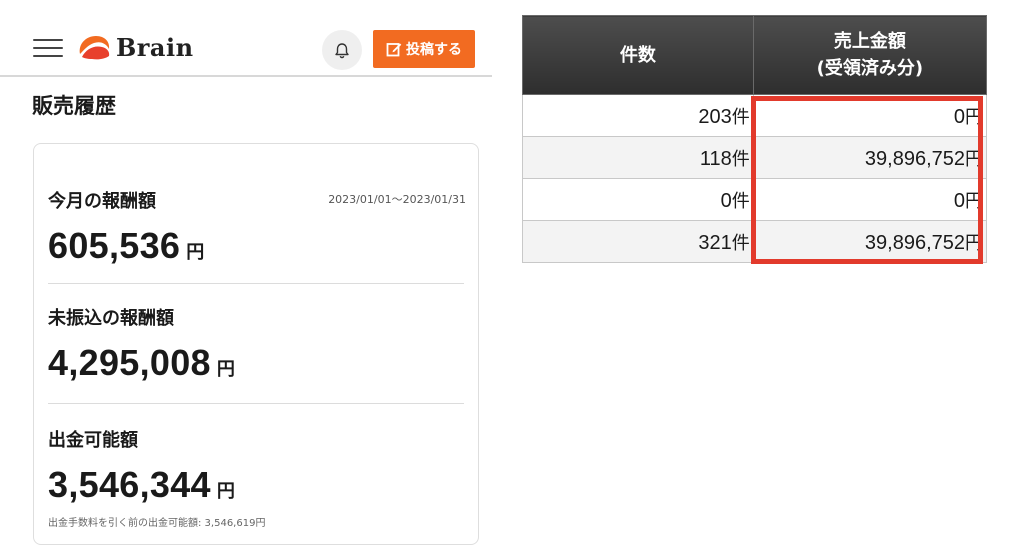  Describe the element at coordinates (74, 106) in the screenshot. I see `page-title: 販売履歴` at that location.